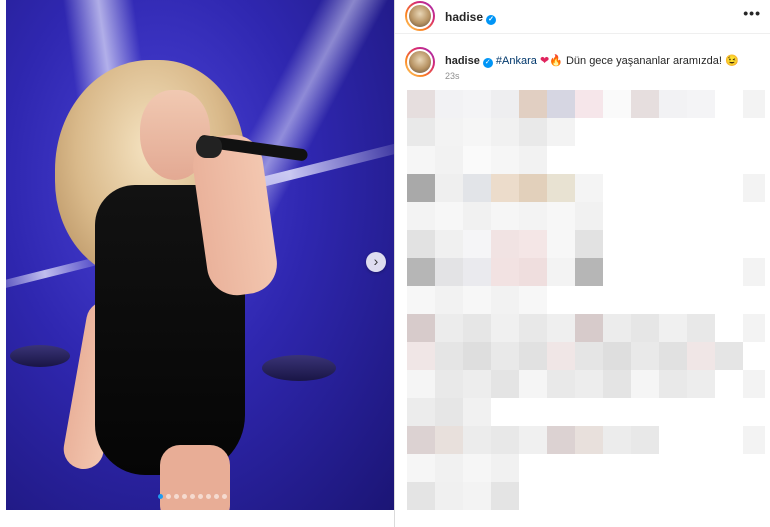  What do you see at coordinates (195, 477) in the screenshot?
I see `singer-leg` at bounding box center [195, 477].